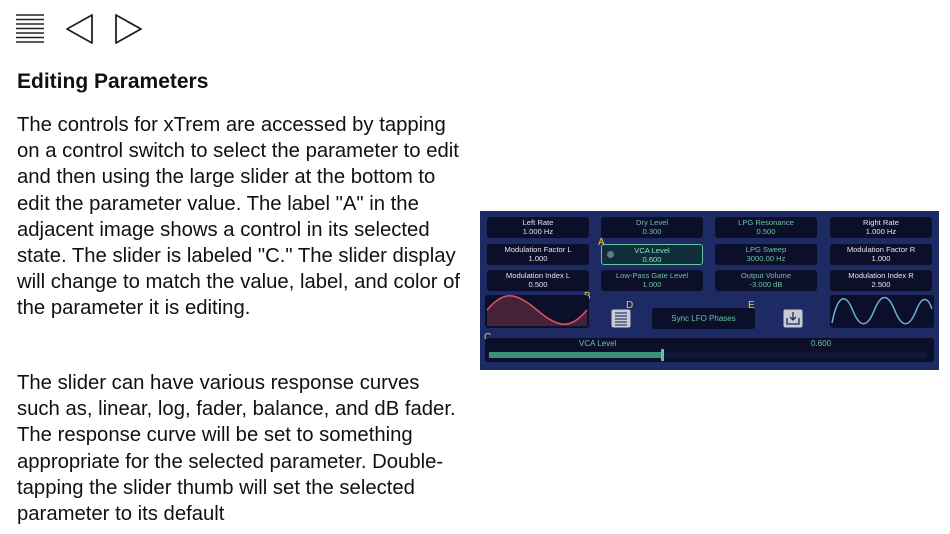 The height and width of the screenshot is (534, 950). I want to click on control-label: LPG Sweep, so click(766, 249).